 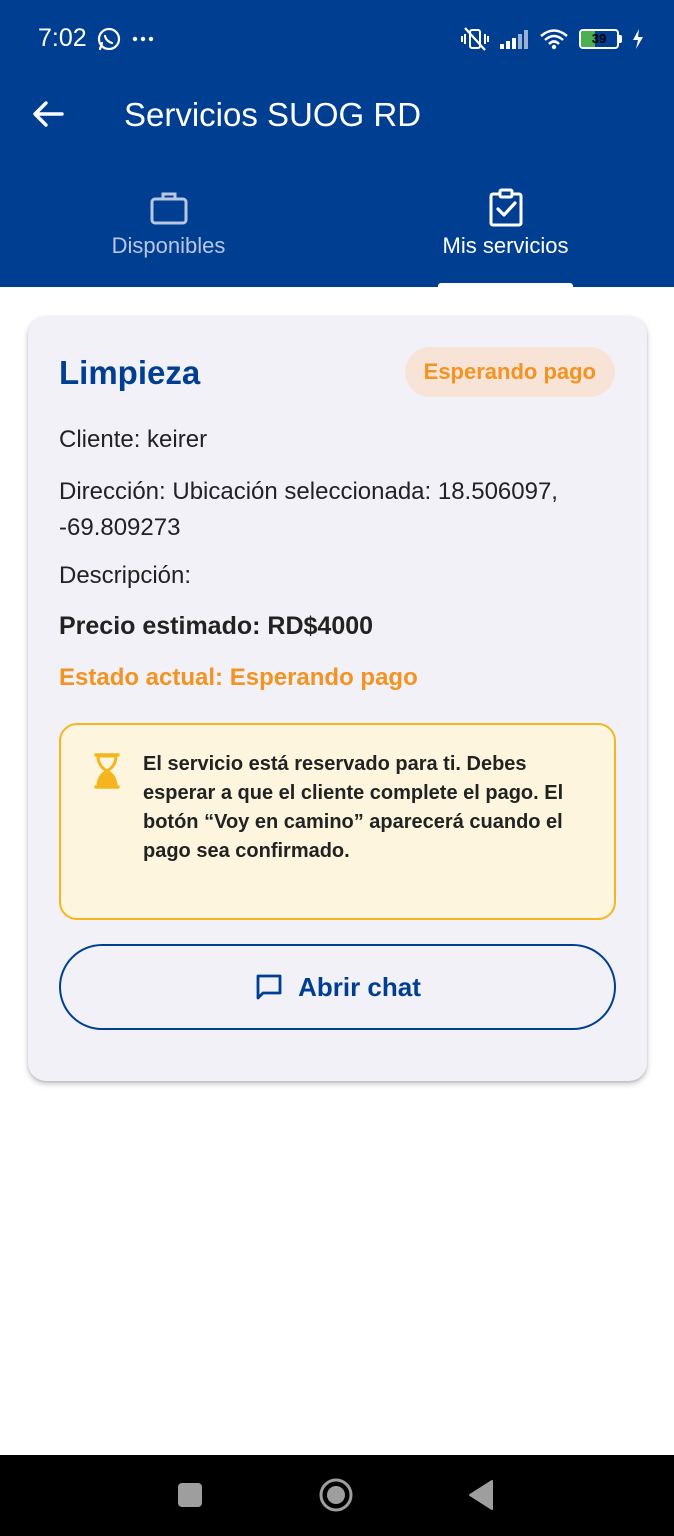 I want to click on back-nav-button, so click(x=482, y=1495).